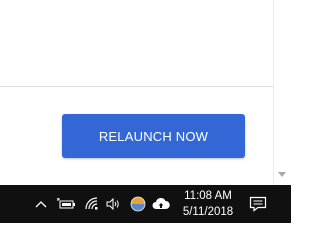  Describe the element at coordinates (113, 204) in the screenshot. I see `volume-icon` at that location.